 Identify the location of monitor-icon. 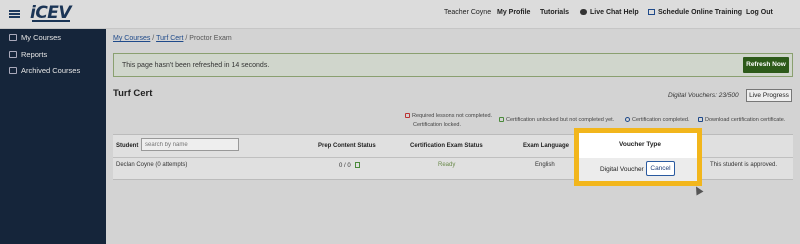
(651, 12).